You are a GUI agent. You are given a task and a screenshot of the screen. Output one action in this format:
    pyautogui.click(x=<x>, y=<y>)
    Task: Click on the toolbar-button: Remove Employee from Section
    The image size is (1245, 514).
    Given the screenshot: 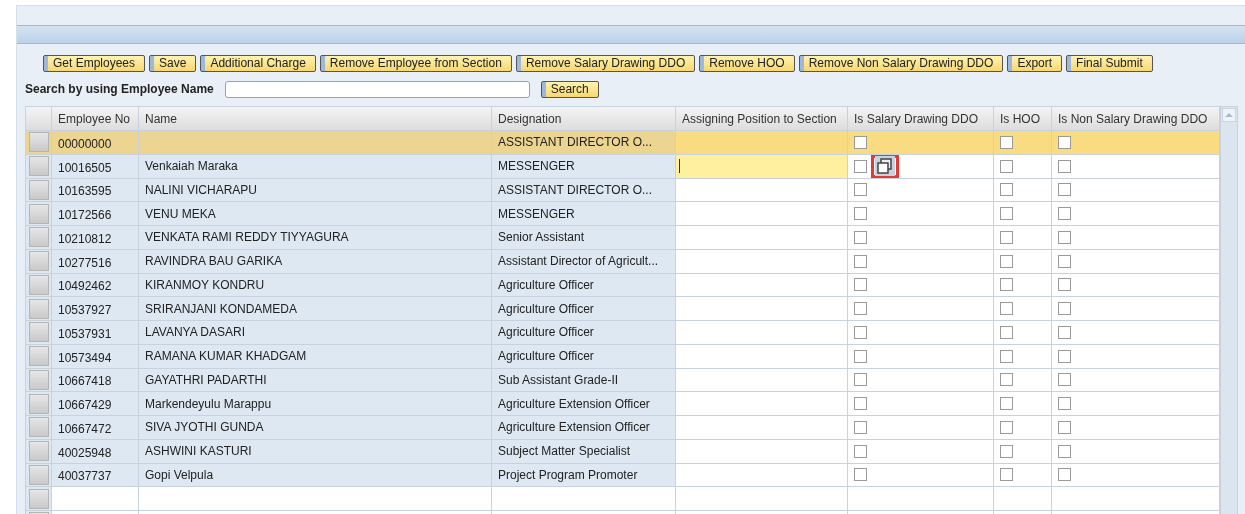 What is the action you would take?
    pyautogui.click(x=415, y=63)
    